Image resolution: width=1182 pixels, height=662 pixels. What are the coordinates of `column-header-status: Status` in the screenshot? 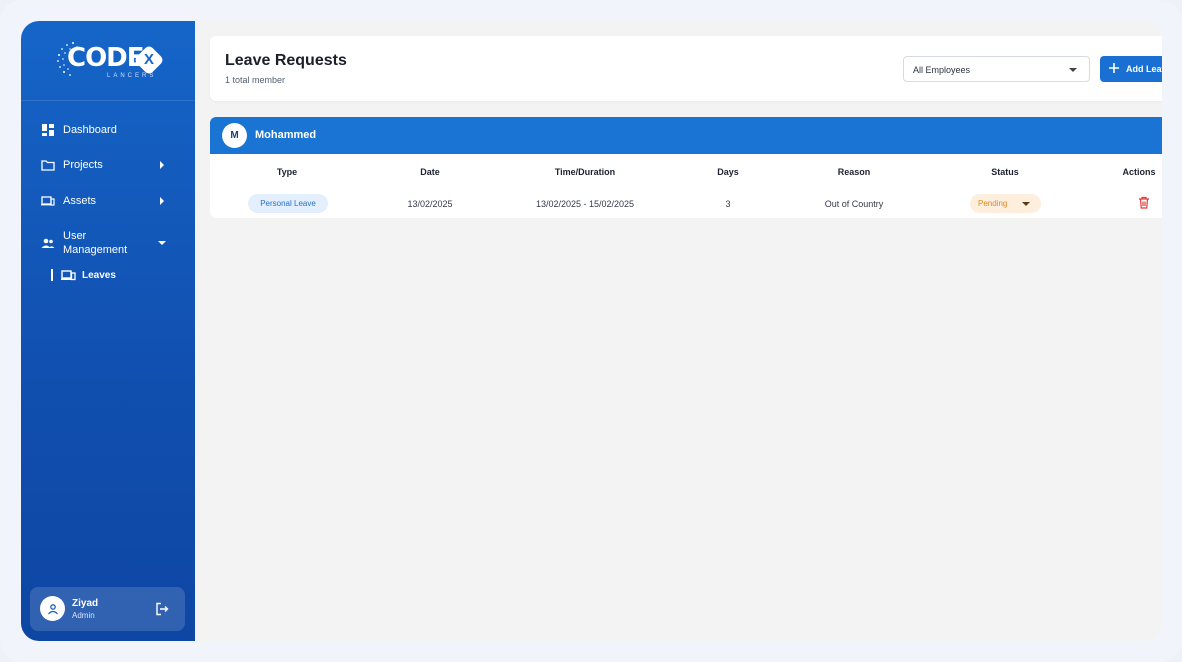 It's located at (1005, 172).